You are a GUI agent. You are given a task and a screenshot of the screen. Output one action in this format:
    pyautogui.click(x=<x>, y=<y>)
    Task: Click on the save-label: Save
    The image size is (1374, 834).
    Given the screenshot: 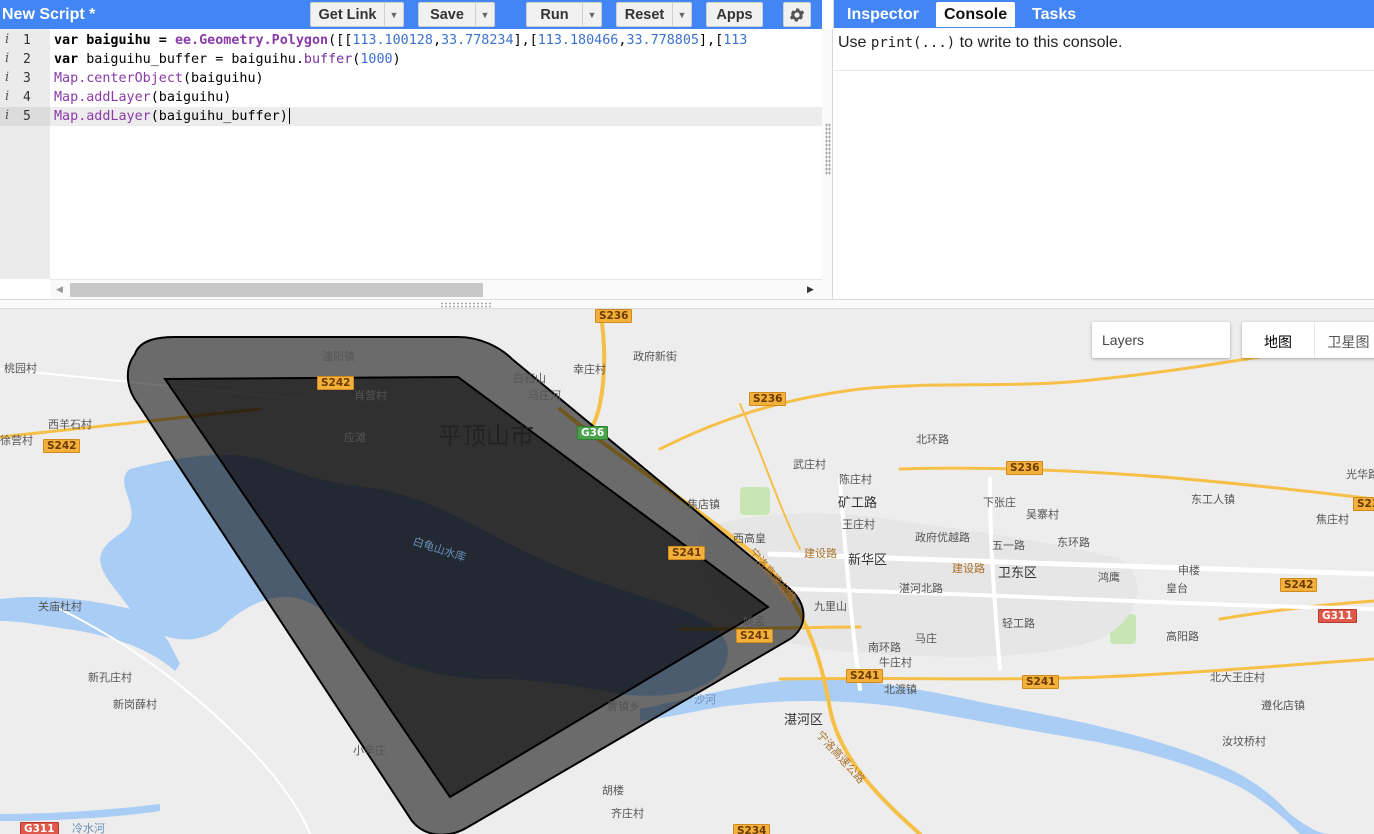 What is the action you would take?
    pyautogui.click(x=447, y=14)
    